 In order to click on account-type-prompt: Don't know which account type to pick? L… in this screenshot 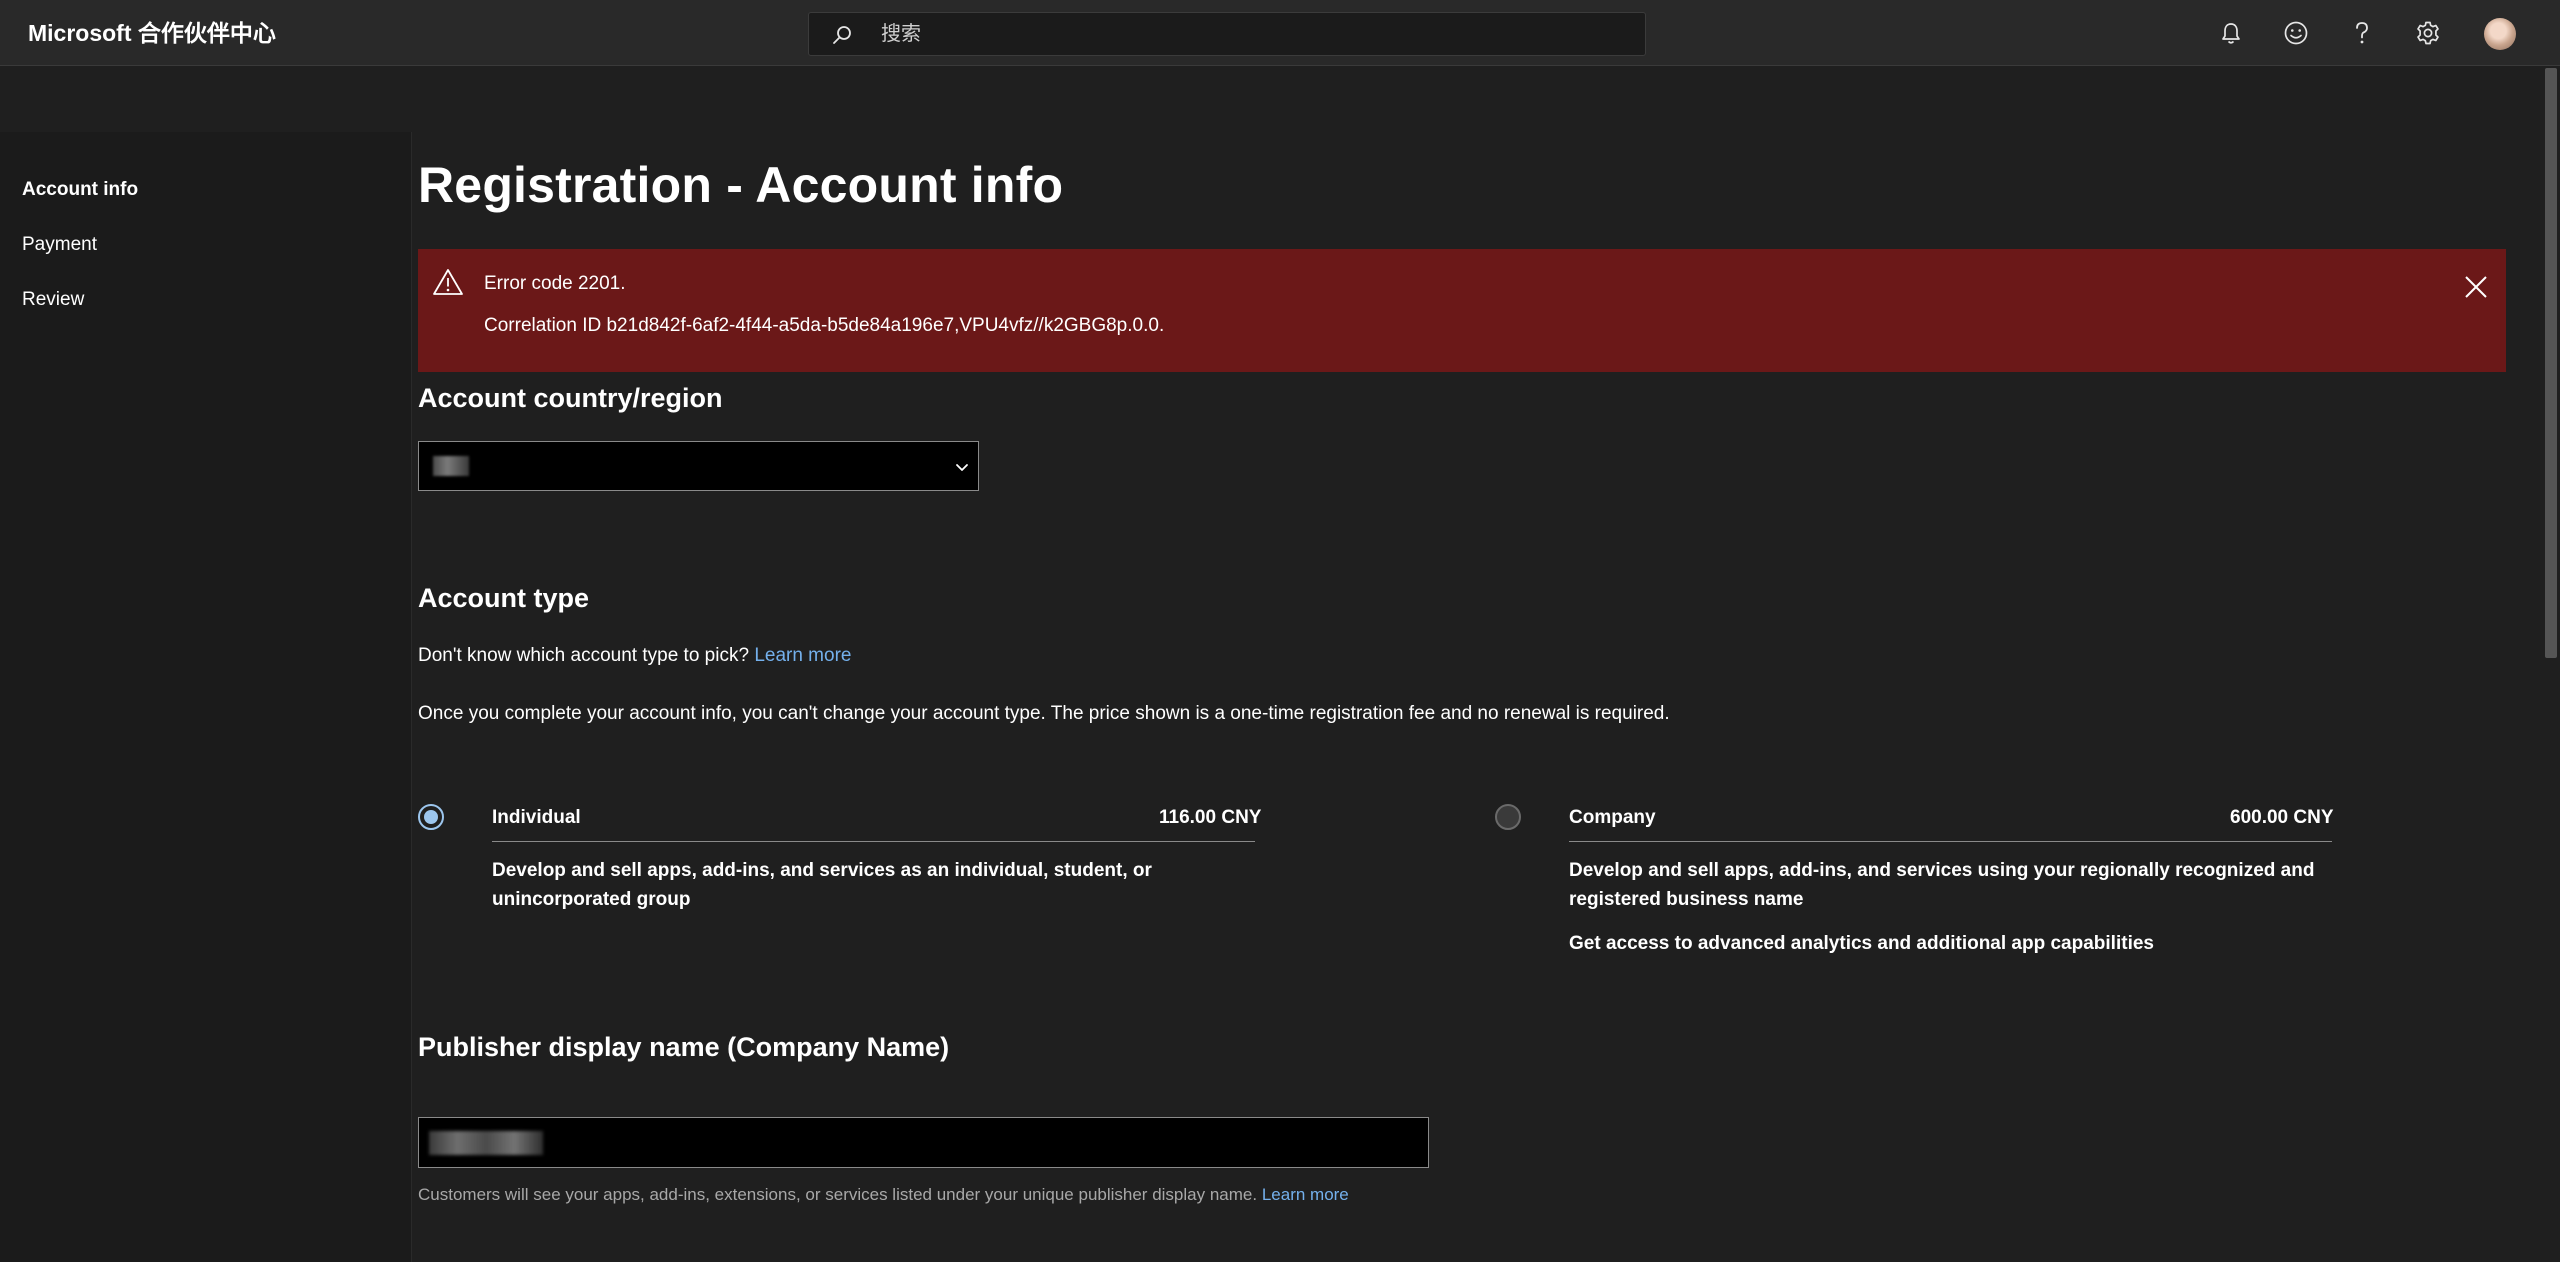, I will do `click(634, 656)`.